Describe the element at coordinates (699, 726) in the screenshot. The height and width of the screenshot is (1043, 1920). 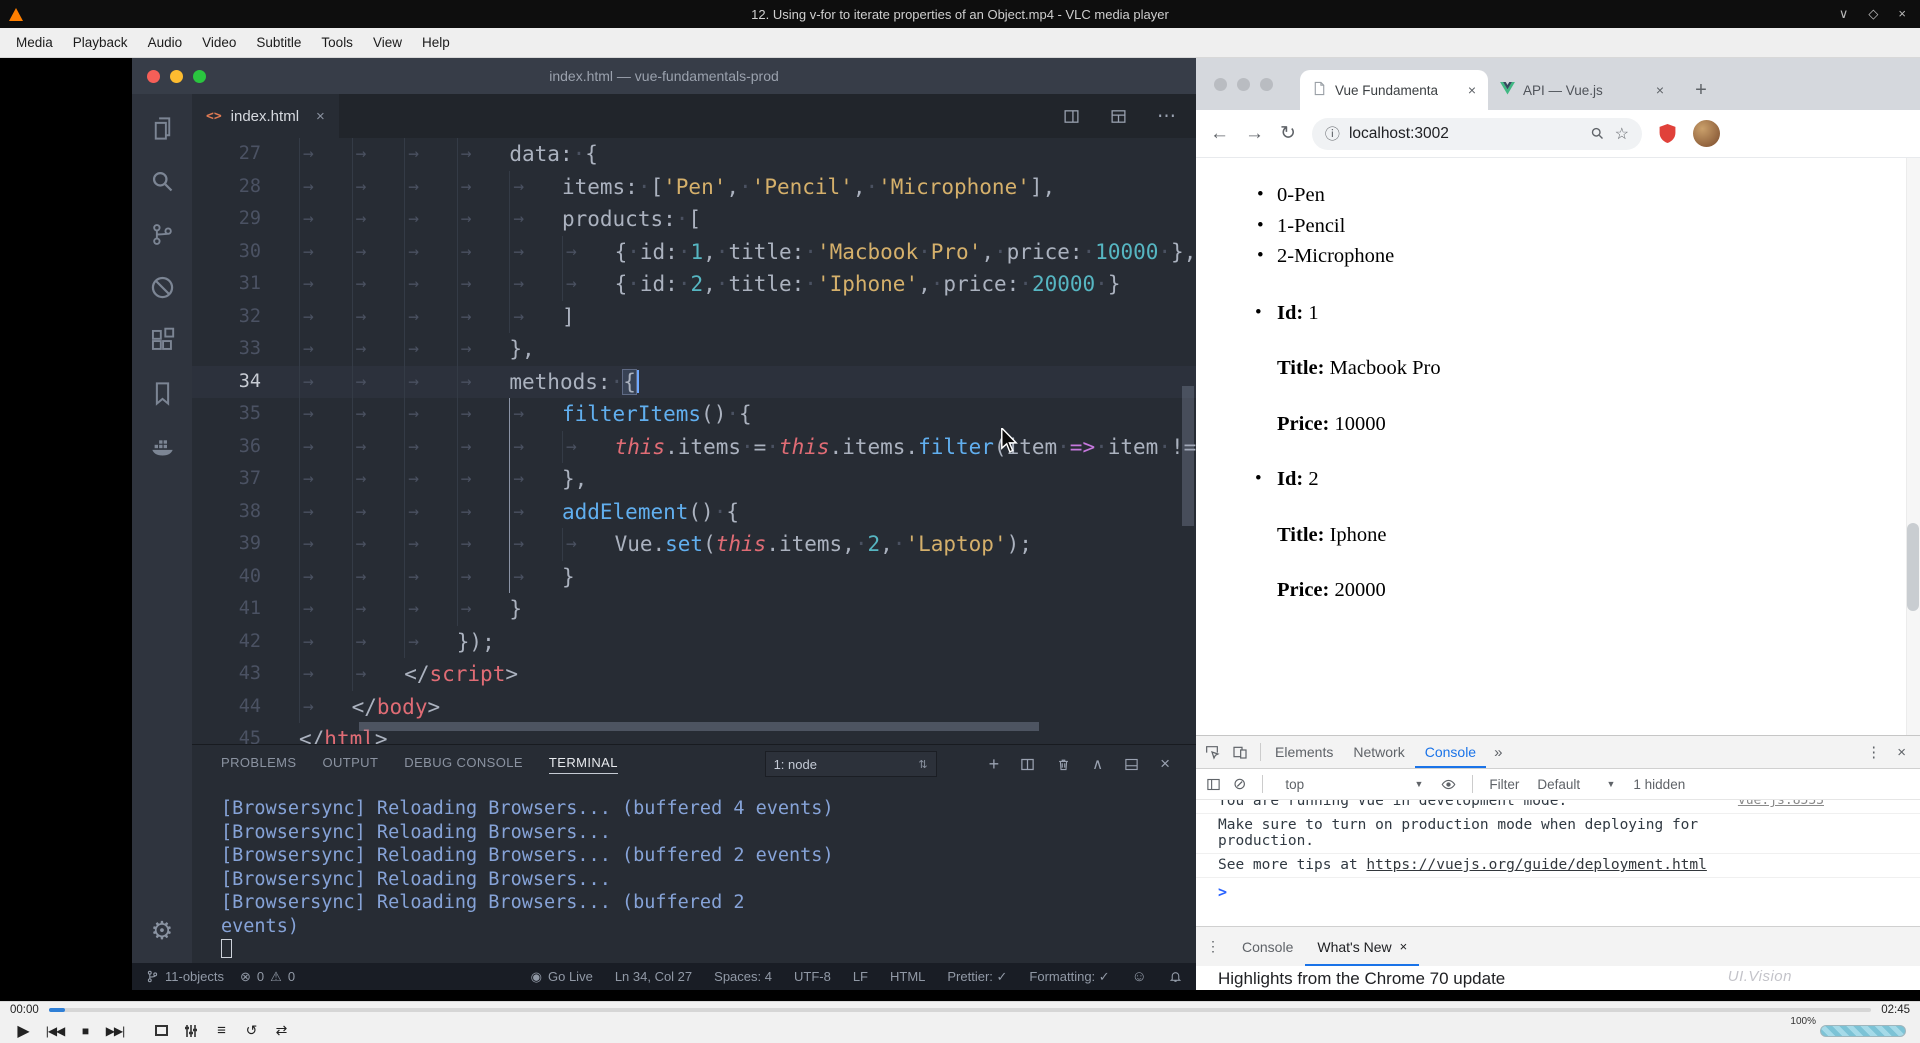
I see `editor-horizontal-scrollbar` at that location.